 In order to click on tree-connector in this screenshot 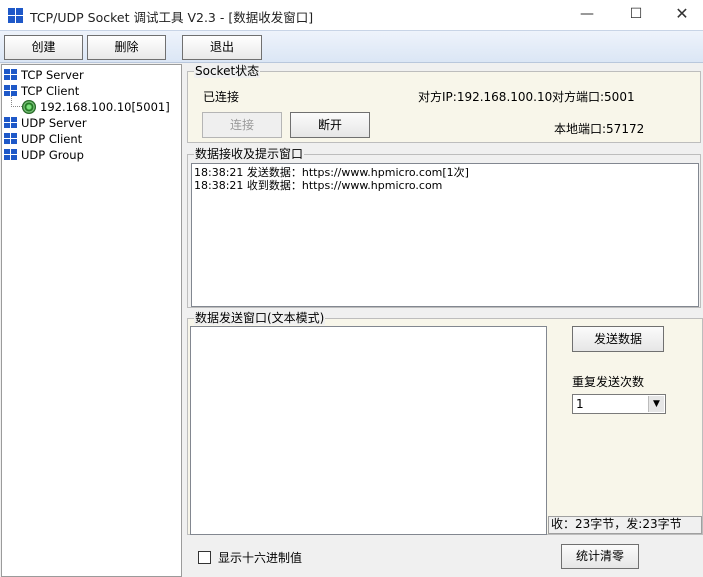, I will do `click(16, 106)`.